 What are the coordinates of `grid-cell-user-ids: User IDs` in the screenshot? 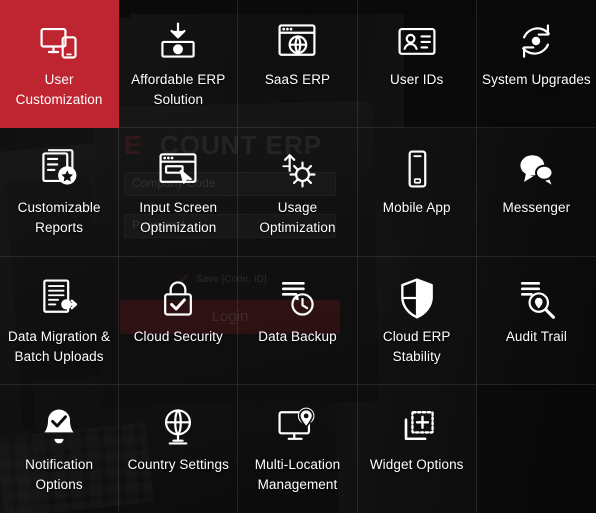 It's located at (417, 64).